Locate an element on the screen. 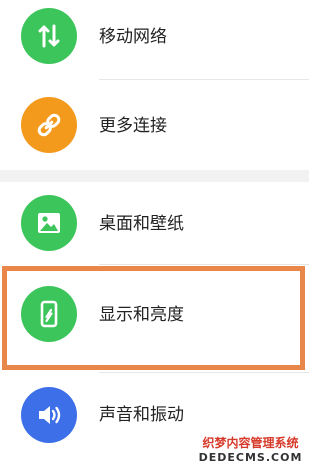 Image resolution: width=320 pixels, height=471 pixels. section-gap is located at coordinates (154, 176).